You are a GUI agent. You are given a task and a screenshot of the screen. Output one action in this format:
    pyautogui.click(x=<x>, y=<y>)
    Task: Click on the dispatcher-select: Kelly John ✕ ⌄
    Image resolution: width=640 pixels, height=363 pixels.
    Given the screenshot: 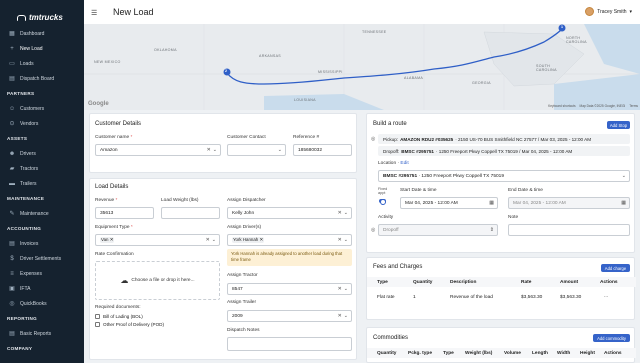 What is the action you would take?
    pyautogui.click(x=289, y=213)
    